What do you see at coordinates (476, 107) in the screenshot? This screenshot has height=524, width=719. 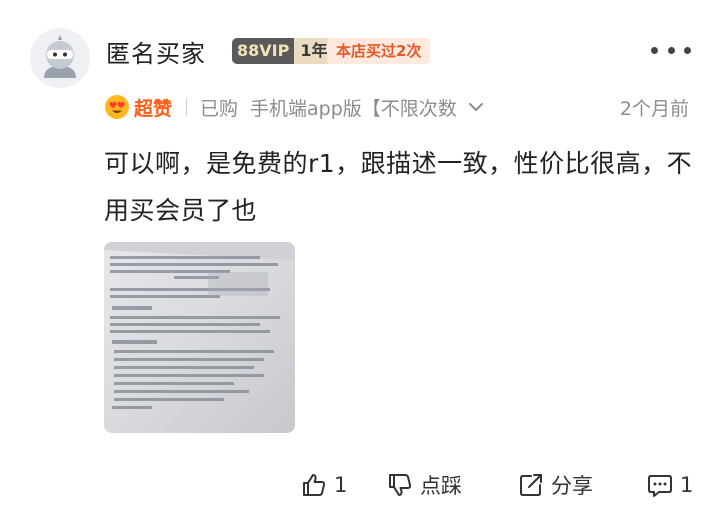 I see `chevron-down-icon` at bounding box center [476, 107].